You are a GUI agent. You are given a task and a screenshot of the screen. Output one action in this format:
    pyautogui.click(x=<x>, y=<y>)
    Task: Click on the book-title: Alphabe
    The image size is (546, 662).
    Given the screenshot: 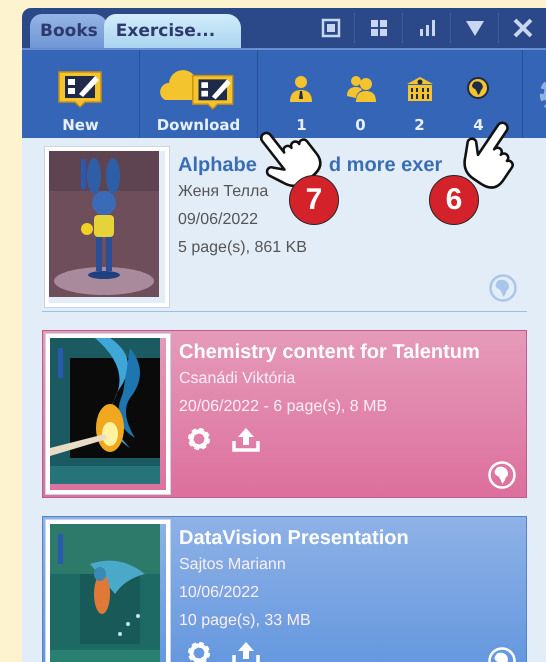 What is the action you would take?
    pyautogui.click(x=217, y=165)
    